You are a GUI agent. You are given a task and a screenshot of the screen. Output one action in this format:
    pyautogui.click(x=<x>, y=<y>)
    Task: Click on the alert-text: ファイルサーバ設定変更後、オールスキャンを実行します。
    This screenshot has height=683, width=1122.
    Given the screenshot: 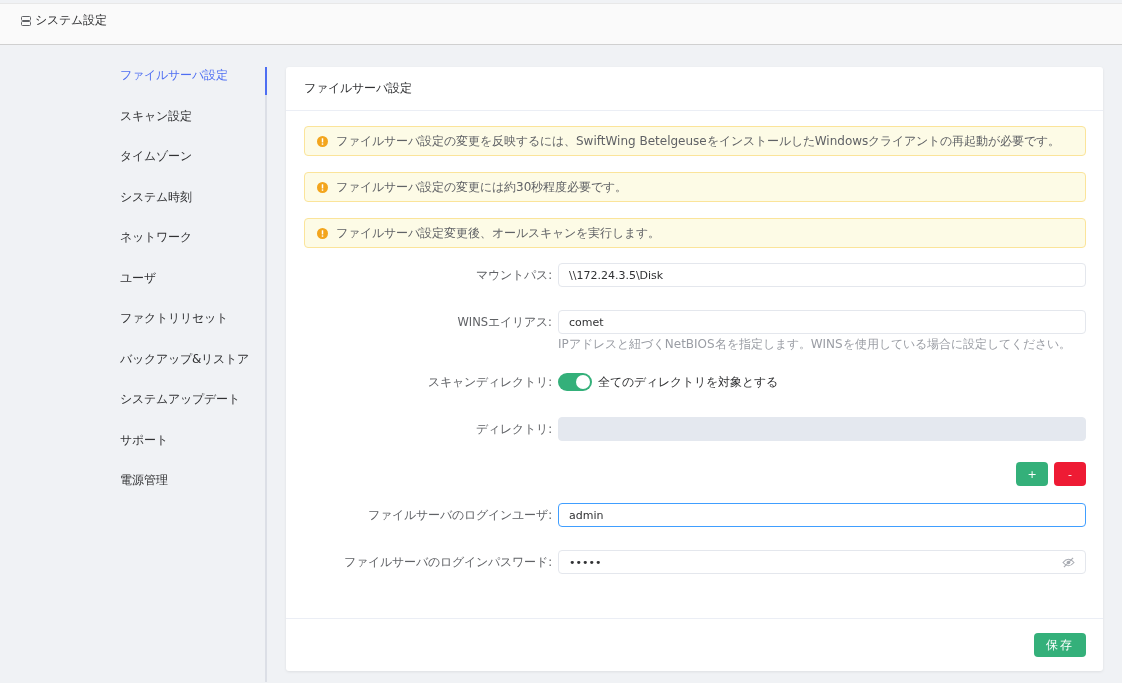 What is the action you would take?
    pyautogui.click(x=498, y=233)
    